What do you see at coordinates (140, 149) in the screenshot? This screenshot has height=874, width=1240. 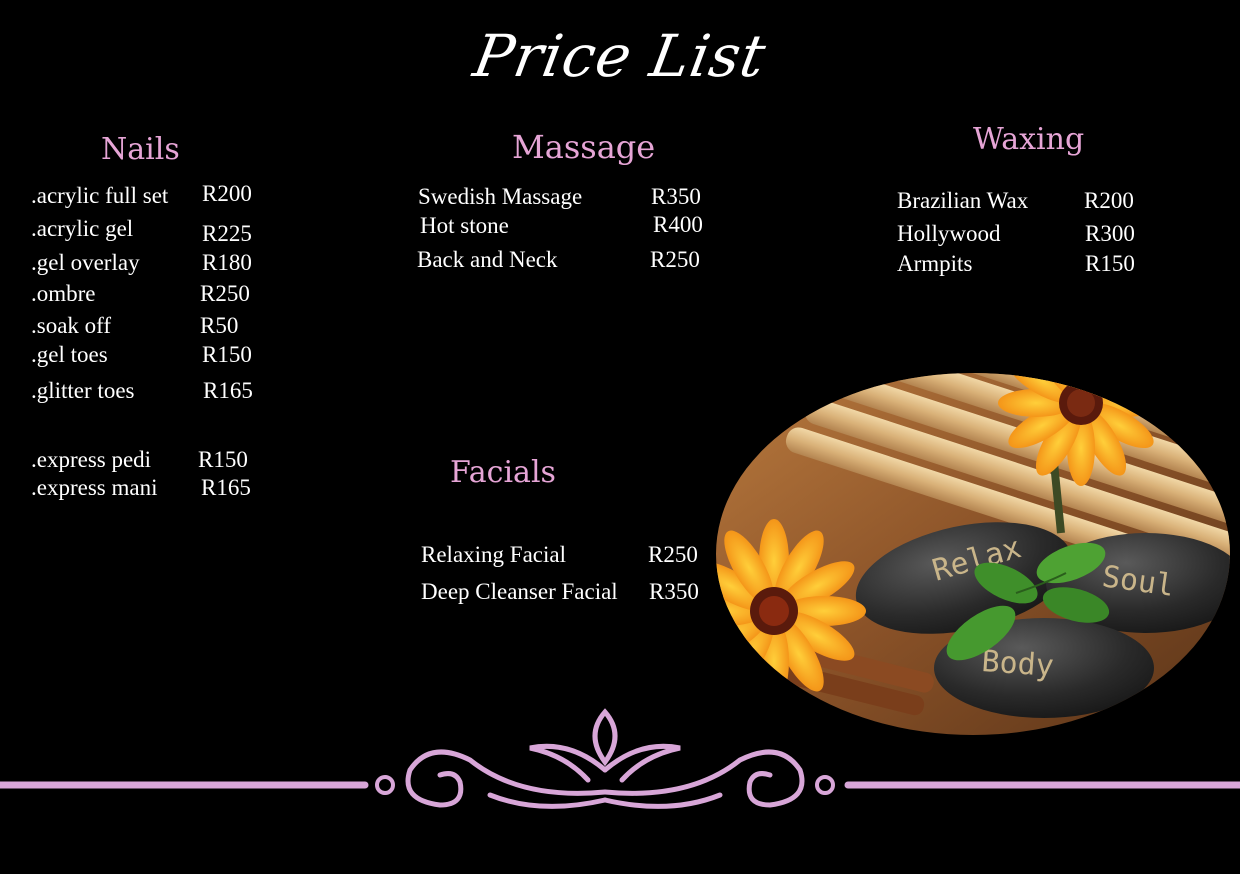 I see `nails-heading: Nails` at bounding box center [140, 149].